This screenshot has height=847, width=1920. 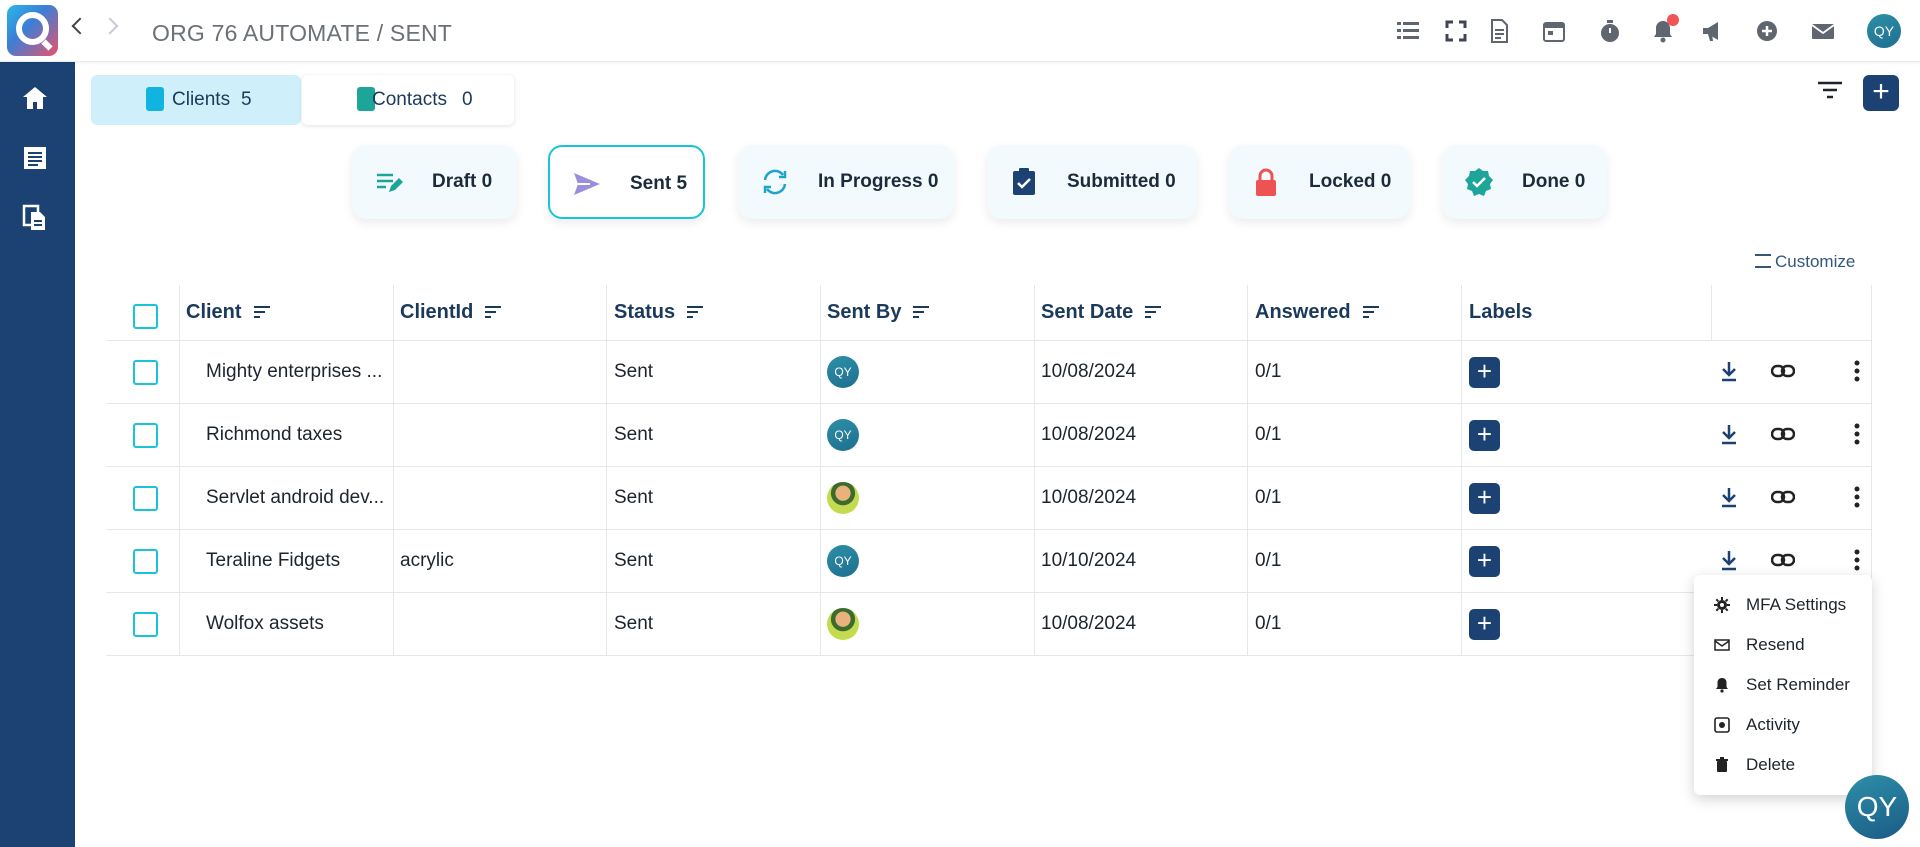 What do you see at coordinates (110, 26) in the screenshot?
I see `forward-arrow-icon` at bounding box center [110, 26].